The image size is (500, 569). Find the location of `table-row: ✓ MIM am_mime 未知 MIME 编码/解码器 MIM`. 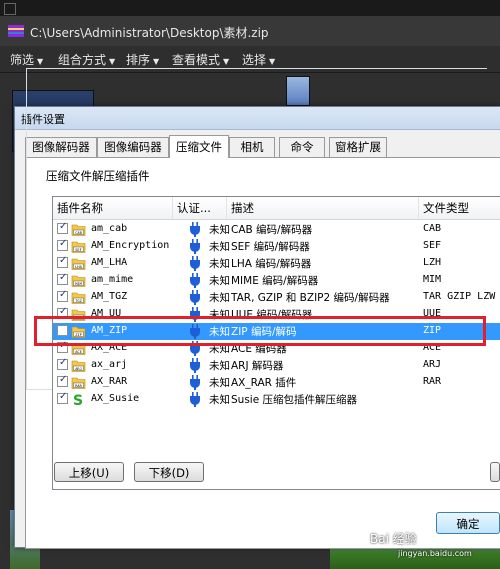

table-row: ✓ MIM am_mime 未知 MIME 编码/解码器 MIM is located at coordinates (276, 280).